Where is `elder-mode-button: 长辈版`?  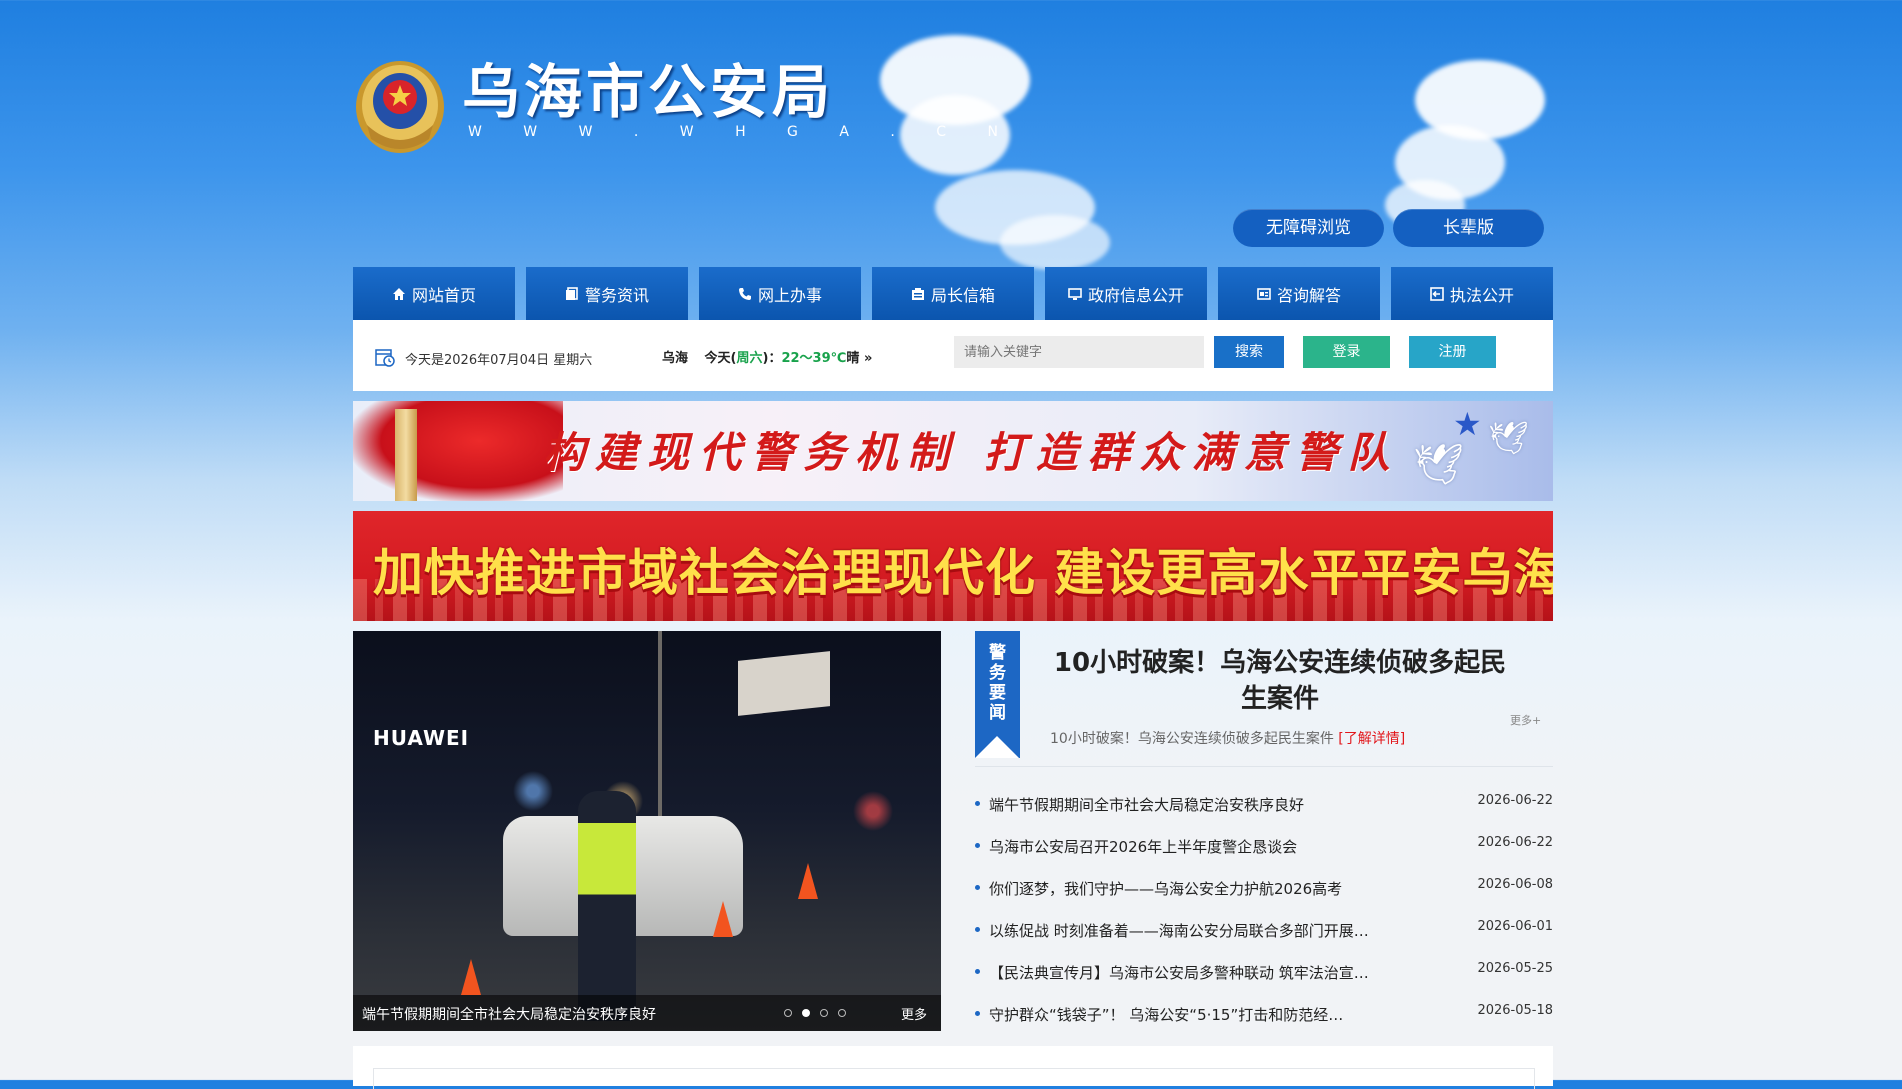
elder-mode-button: 长辈版 is located at coordinates (1468, 228).